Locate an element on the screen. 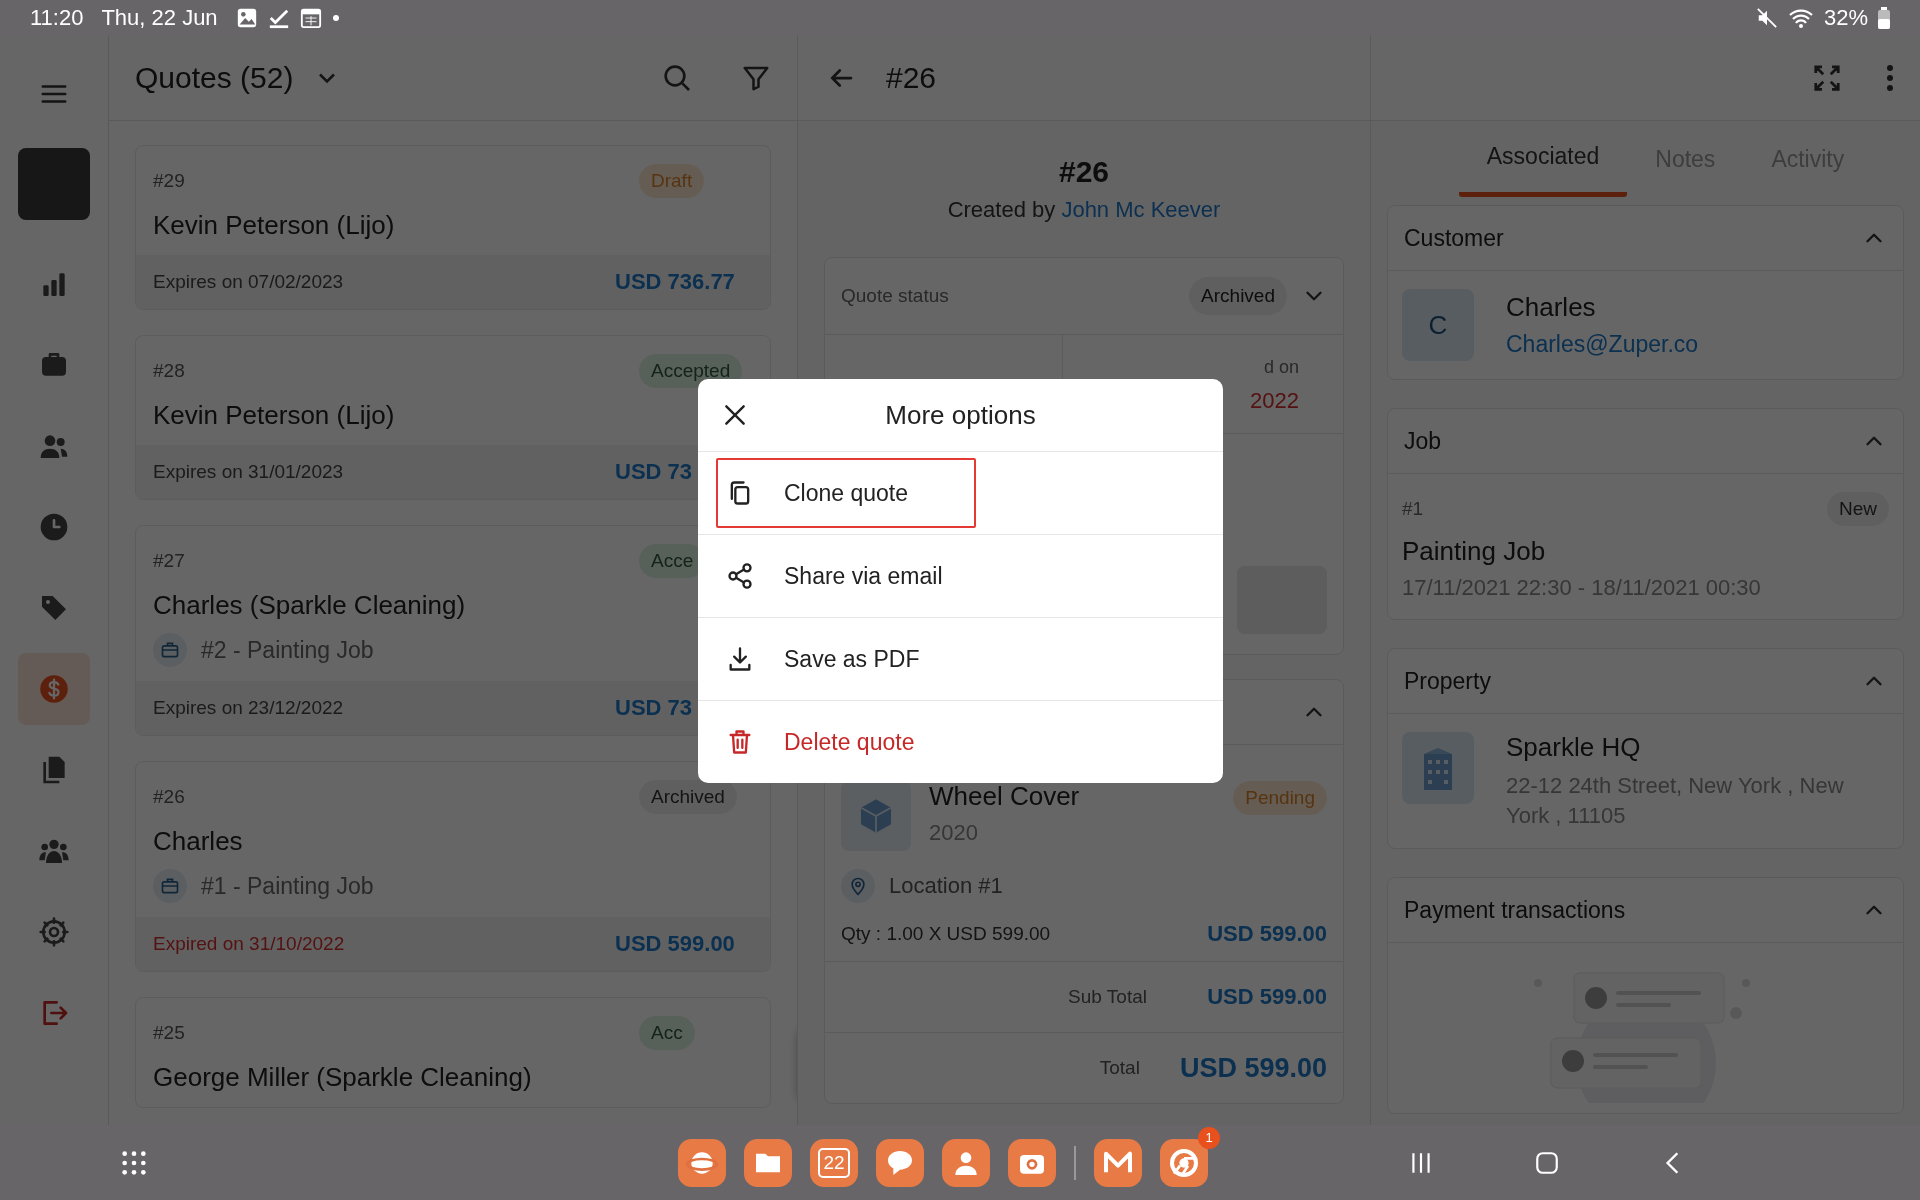  notification-badge: 1 is located at coordinates (1209, 1137).